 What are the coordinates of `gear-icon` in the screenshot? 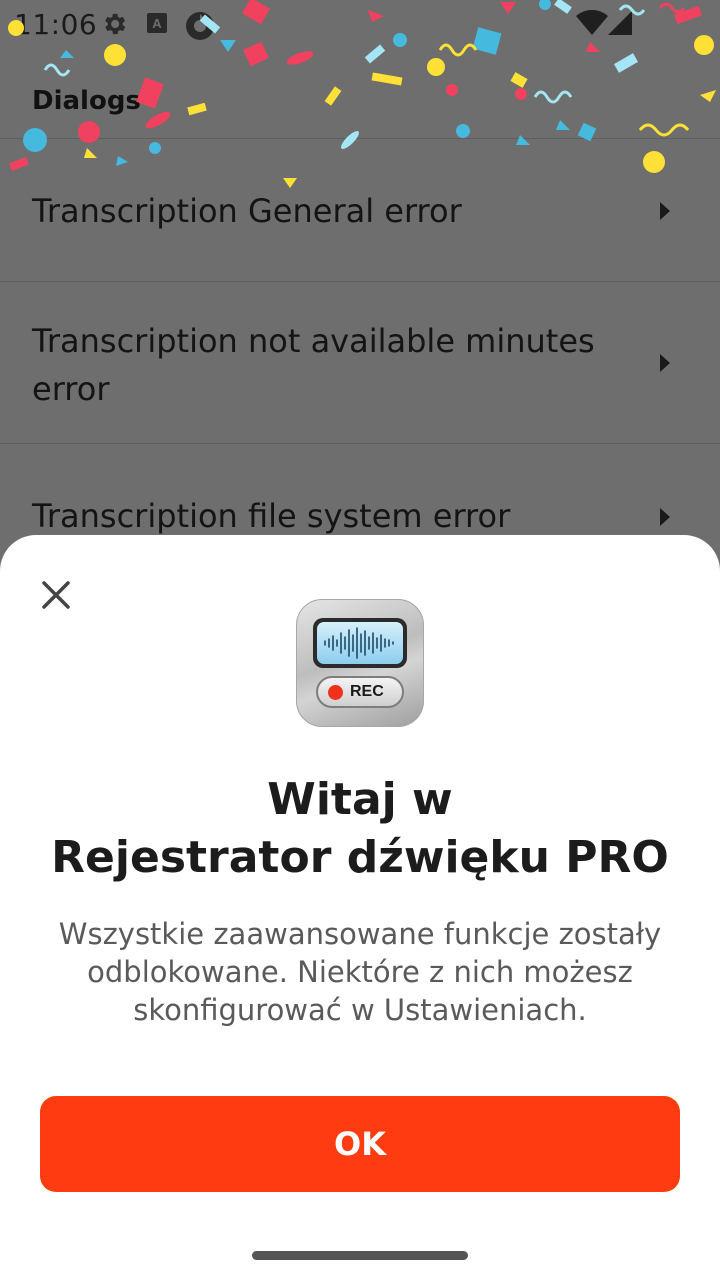 It's located at (115, 24).